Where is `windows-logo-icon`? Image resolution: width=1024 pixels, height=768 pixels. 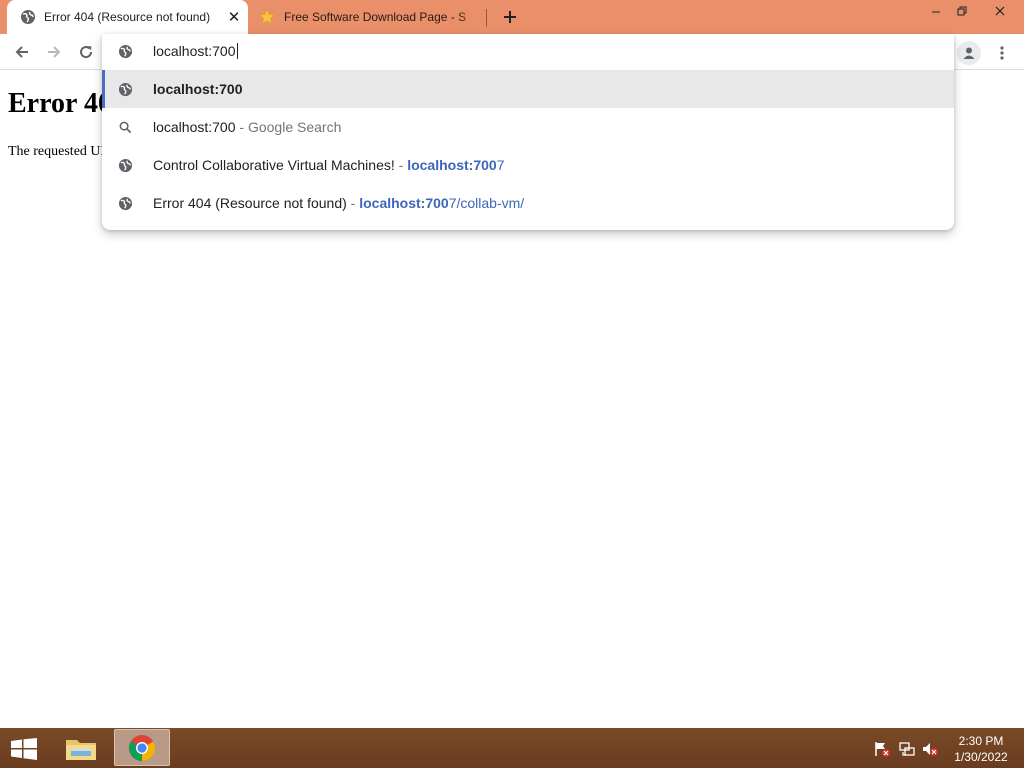
windows-logo-icon is located at coordinates (24, 749).